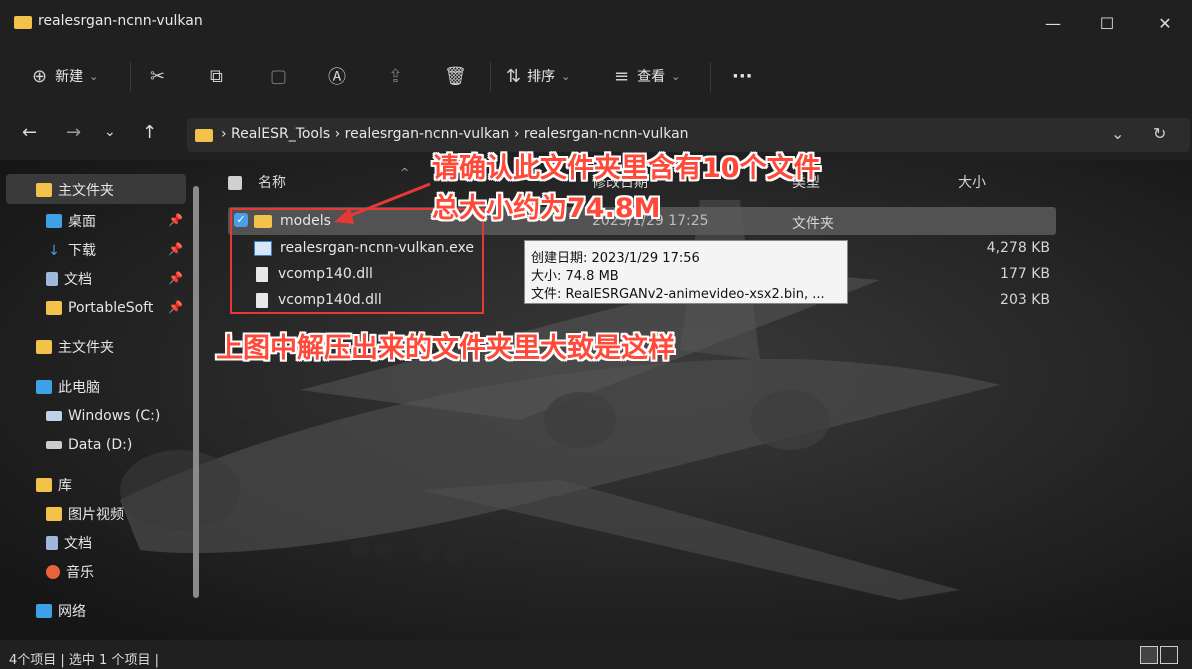 Image resolution: width=1192 pixels, height=669 pixels. I want to click on sidebar-item-label: 网络, so click(72, 612).